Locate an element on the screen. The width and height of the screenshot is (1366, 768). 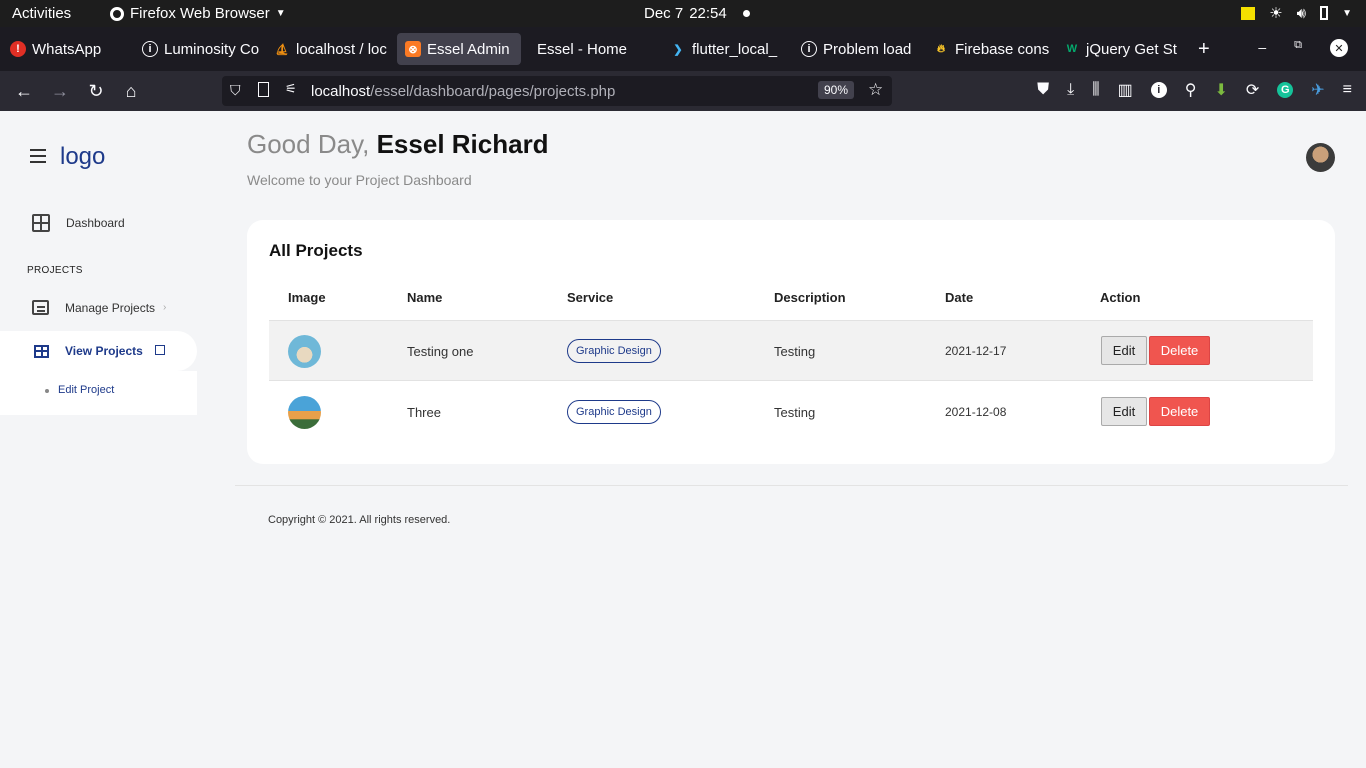
column-header-image: Image is located at coordinates (307, 297).